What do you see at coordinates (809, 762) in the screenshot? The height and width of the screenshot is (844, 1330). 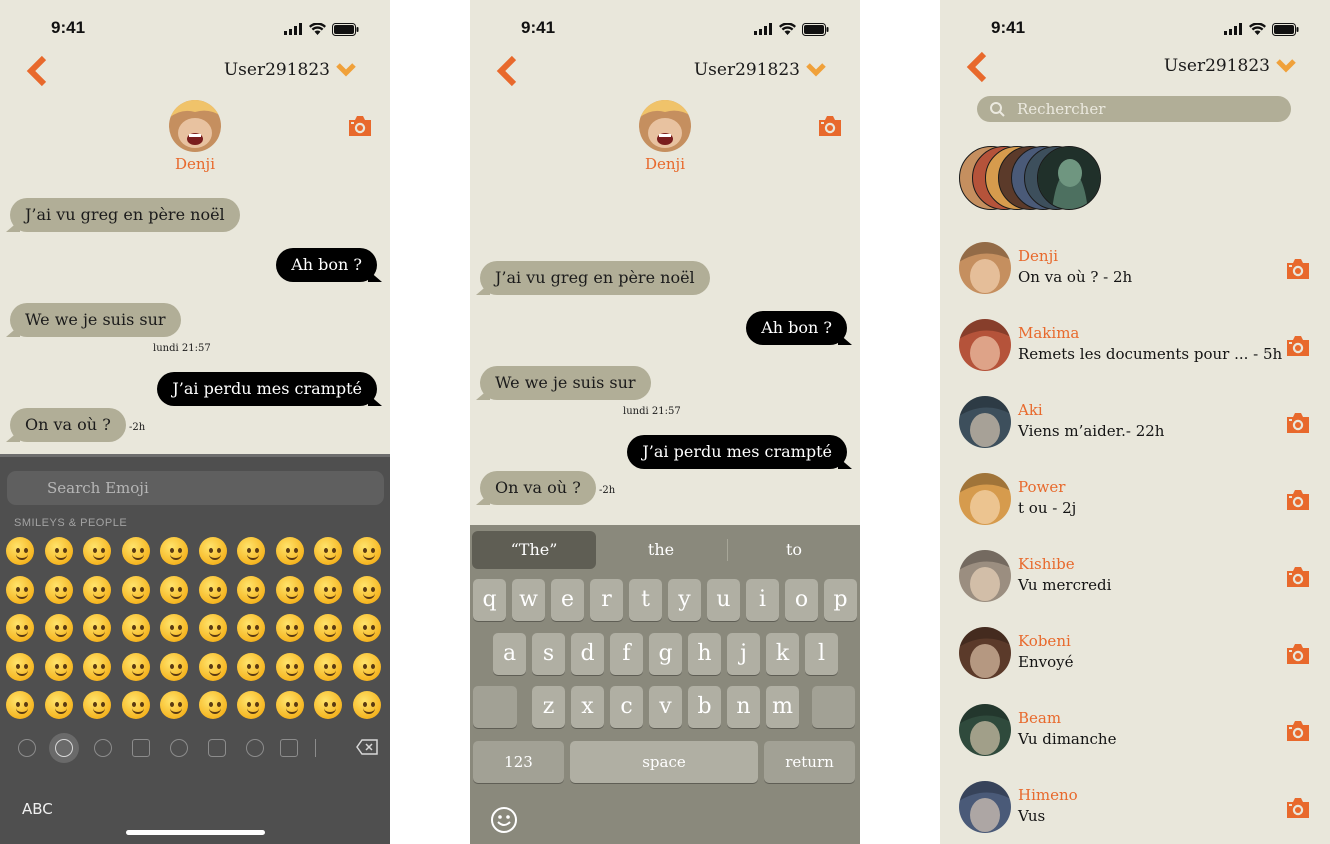 I see `return-key: return` at bounding box center [809, 762].